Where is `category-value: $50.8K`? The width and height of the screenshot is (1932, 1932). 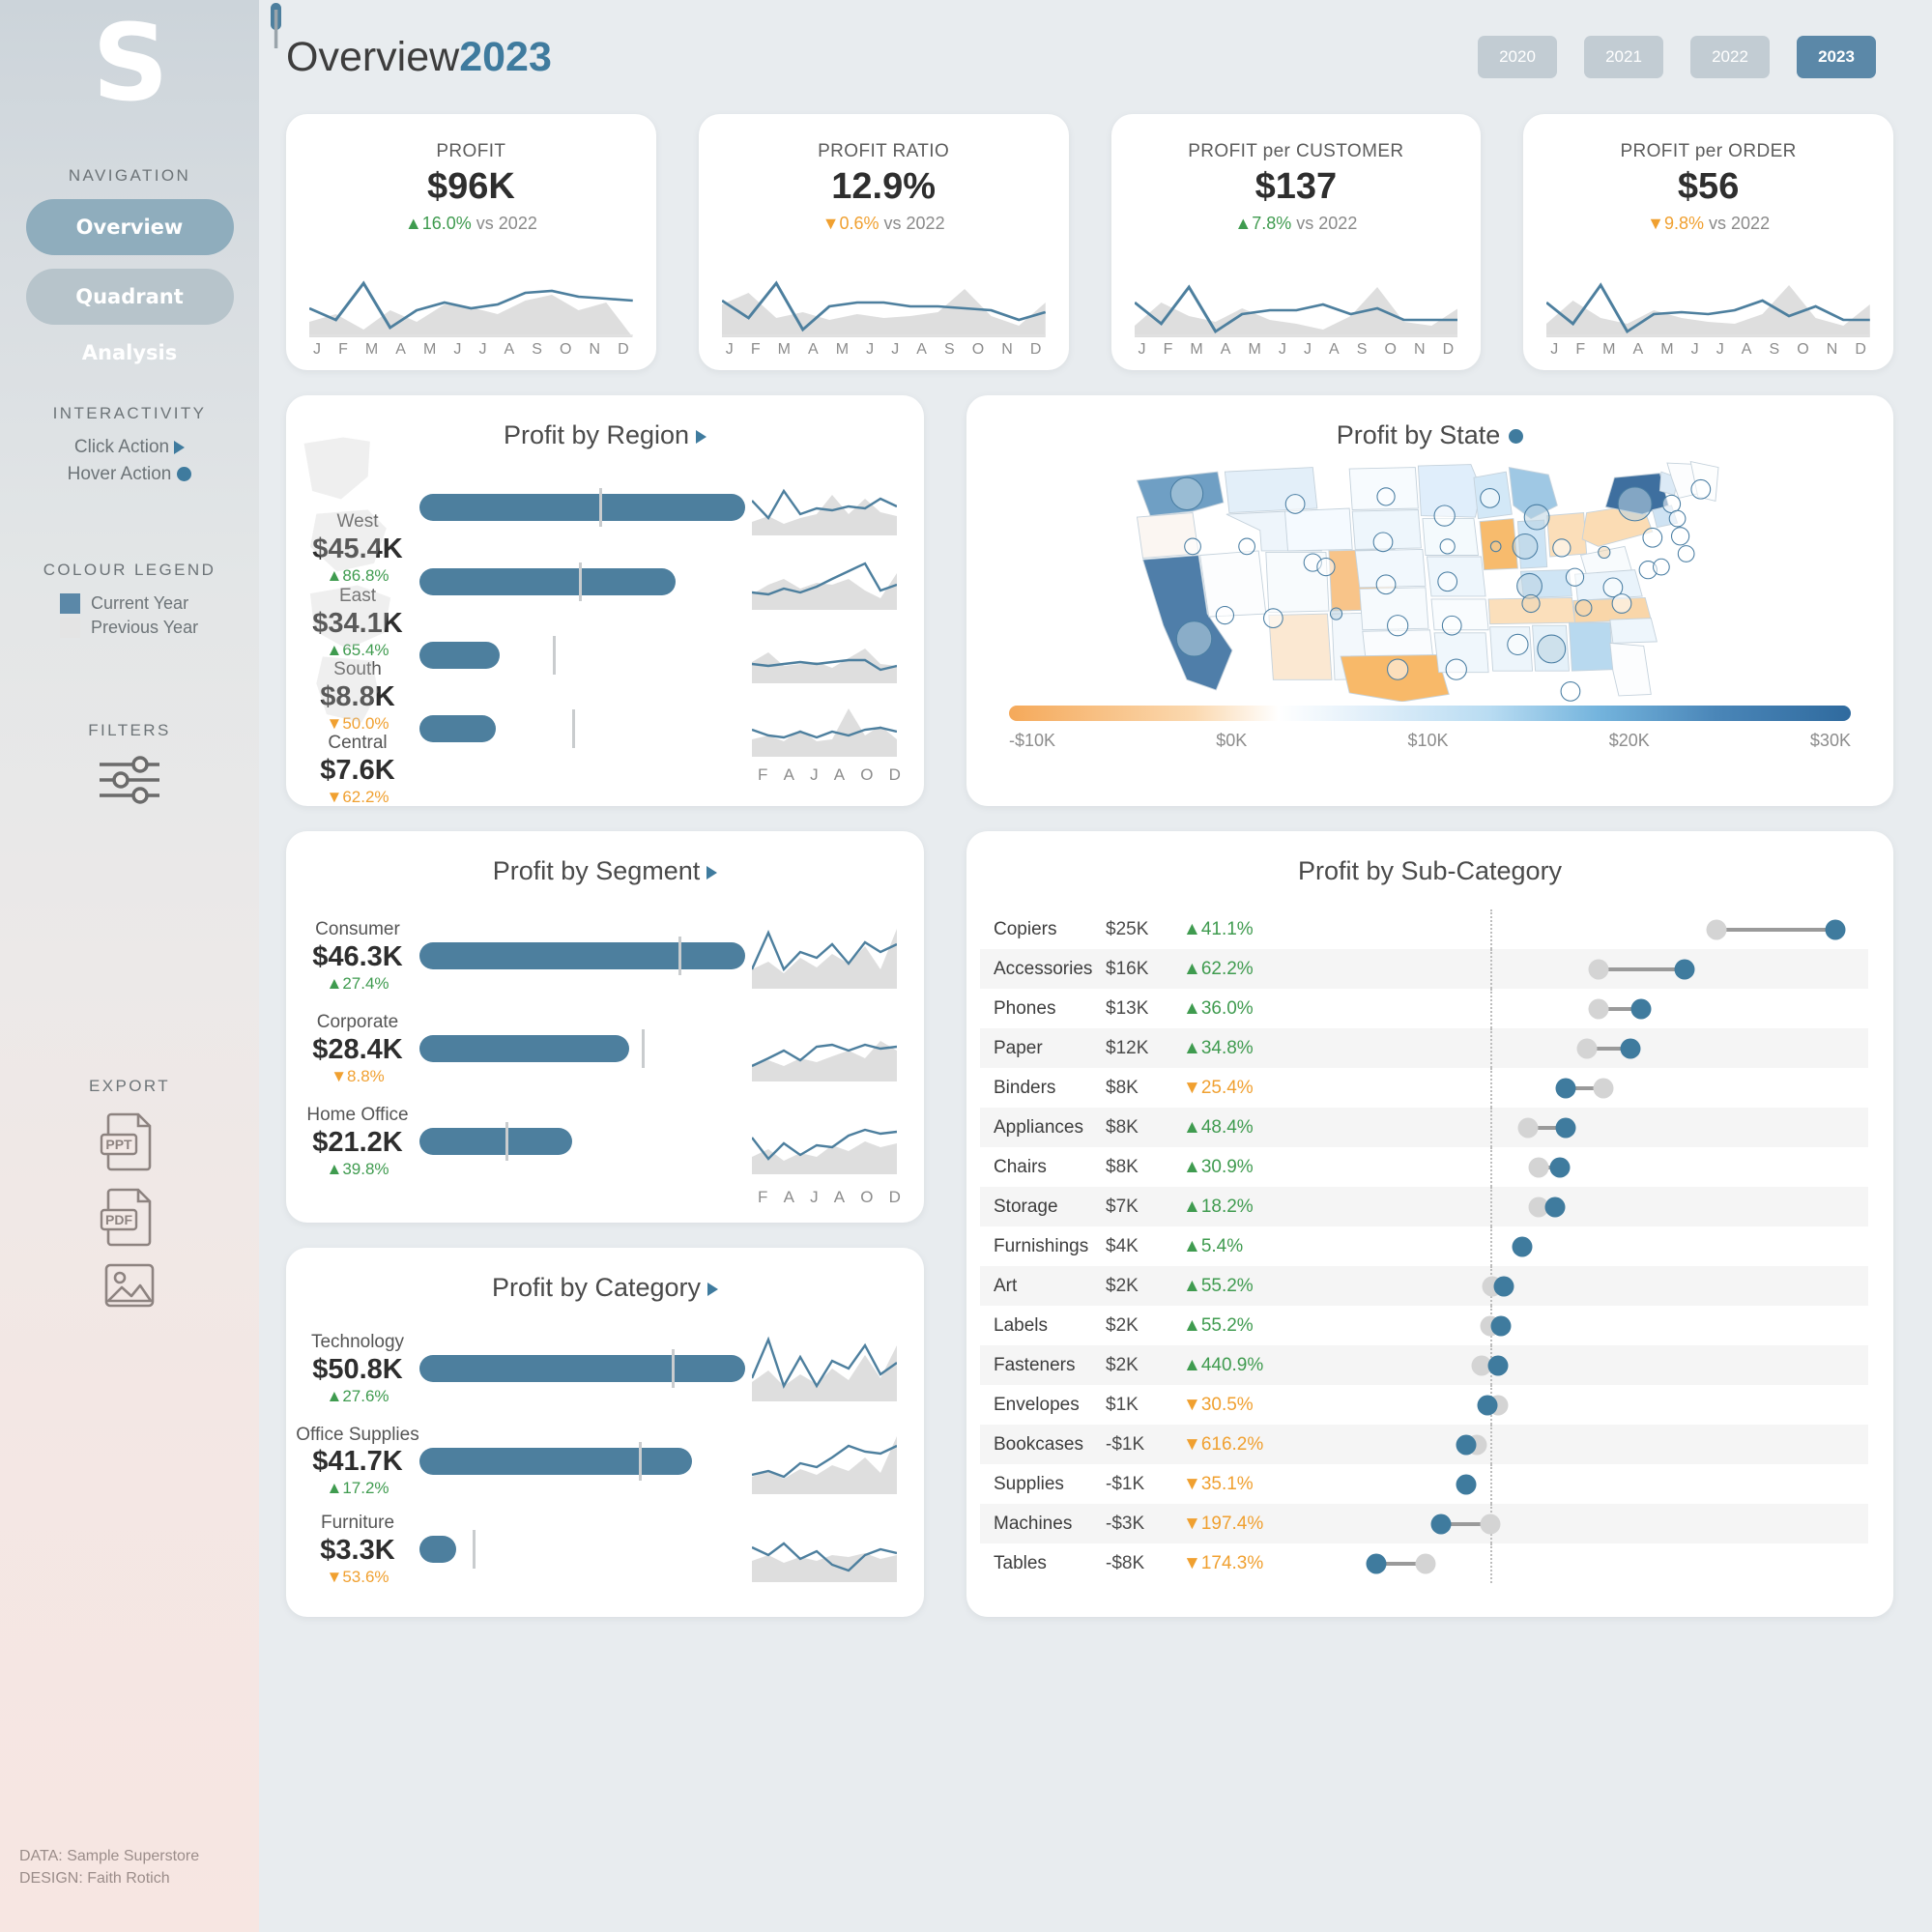 category-value: $50.8K is located at coordinates (357, 1369).